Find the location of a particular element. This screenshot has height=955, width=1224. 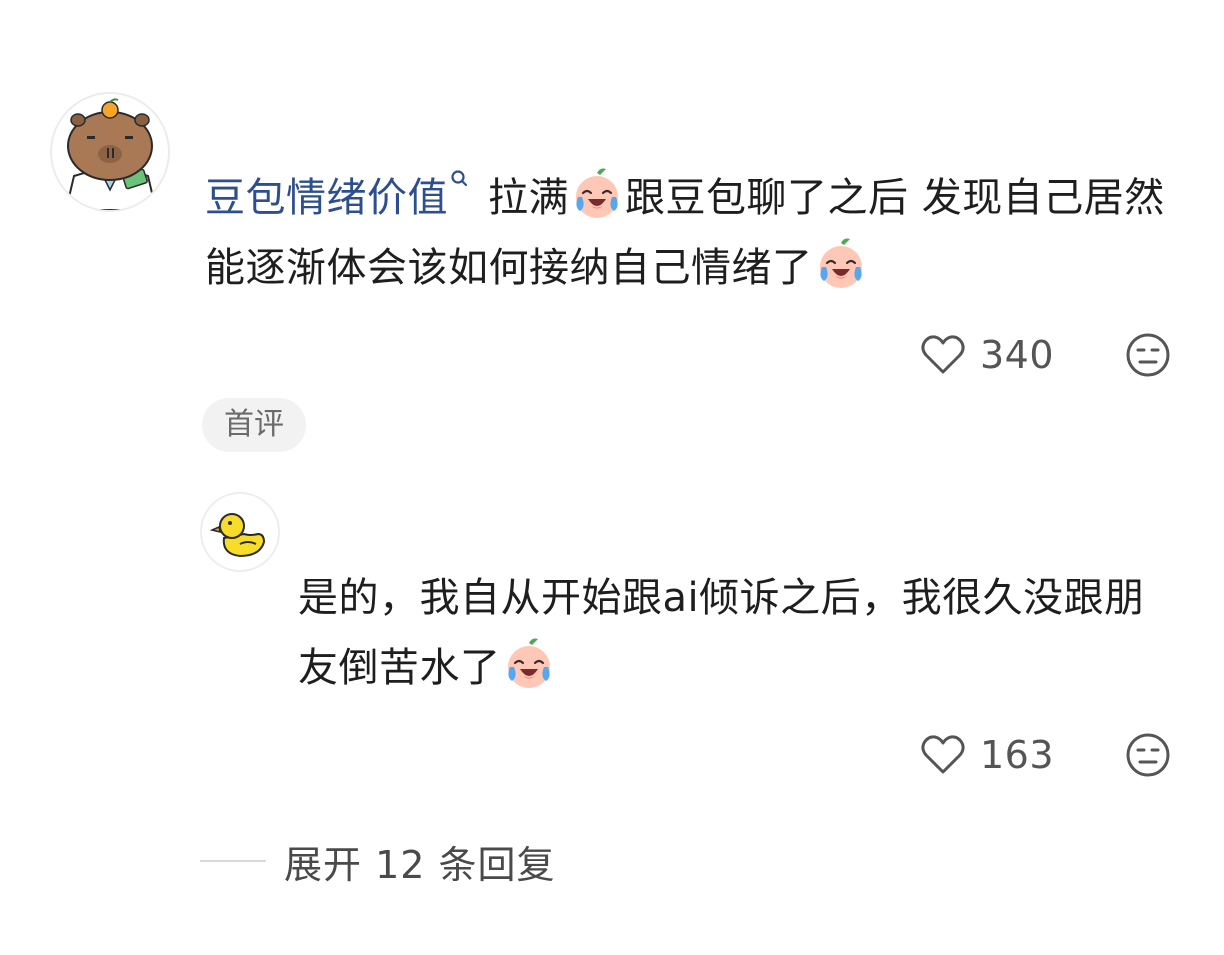

commenter-avatar is located at coordinates (110, 152).